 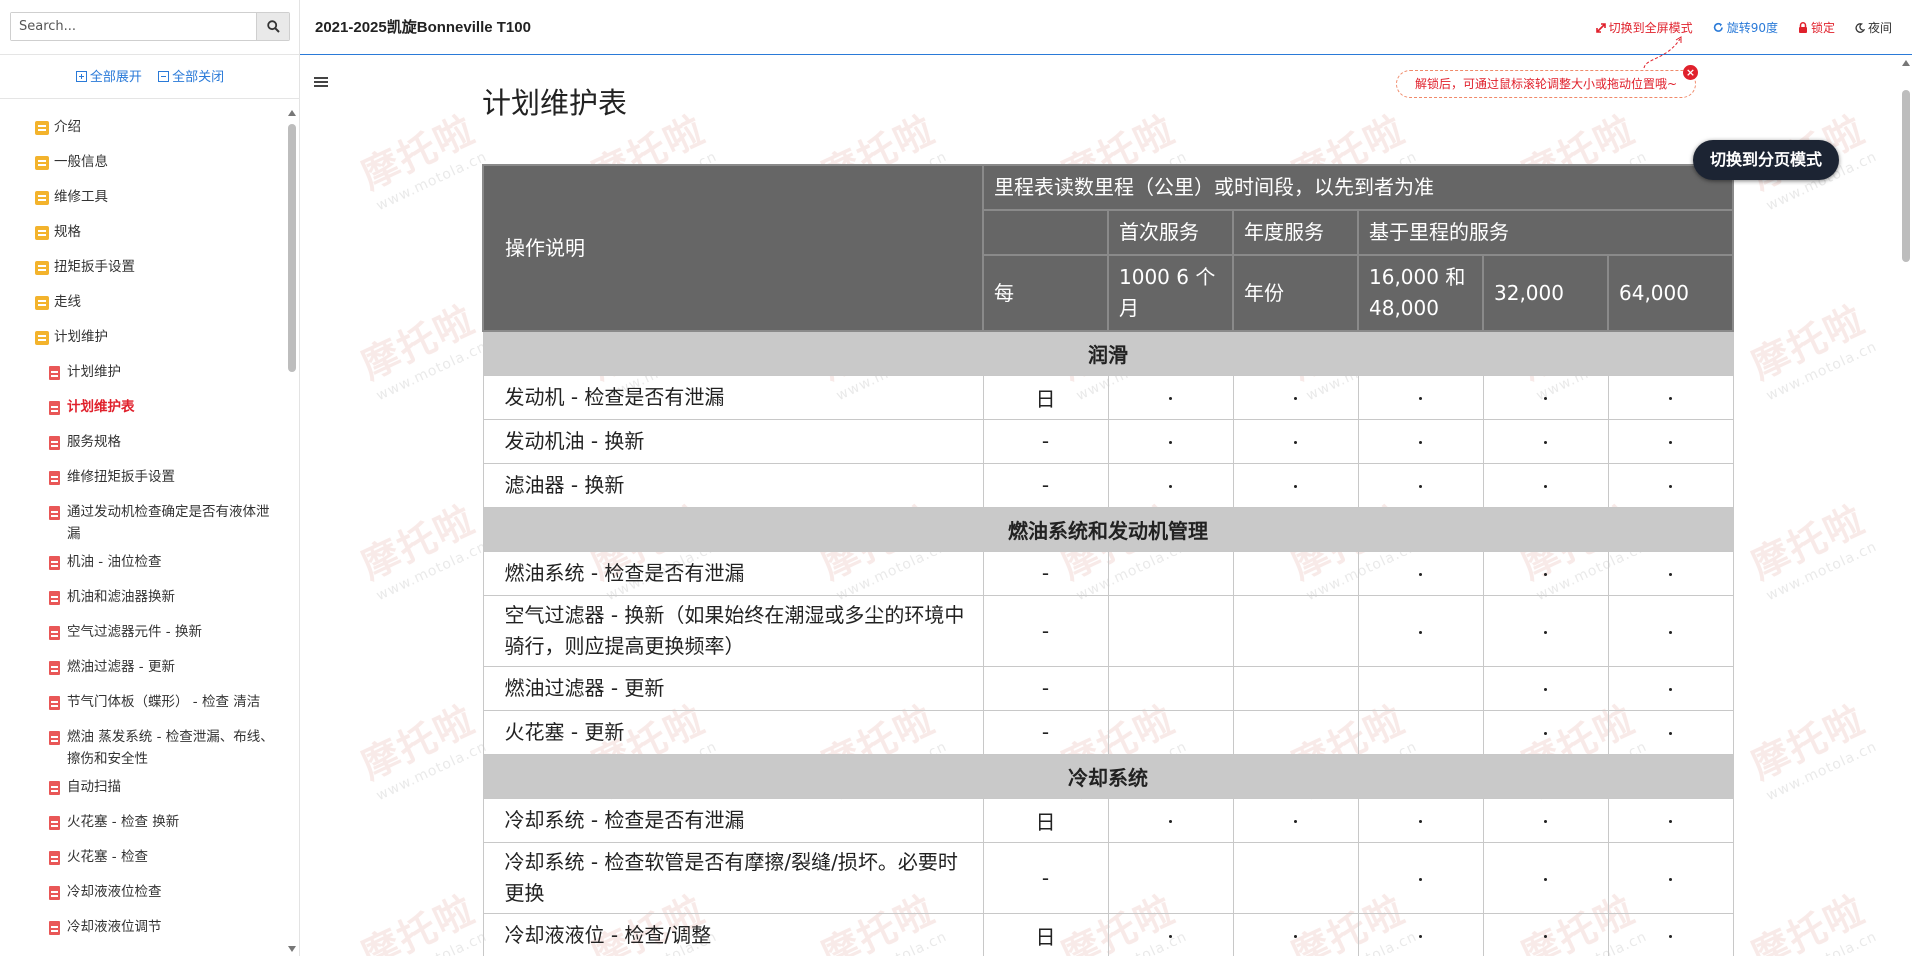 What do you see at coordinates (143, 562) in the screenshot?
I see `sidebar-item: 机油 - 油位检查` at bounding box center [143, 562].